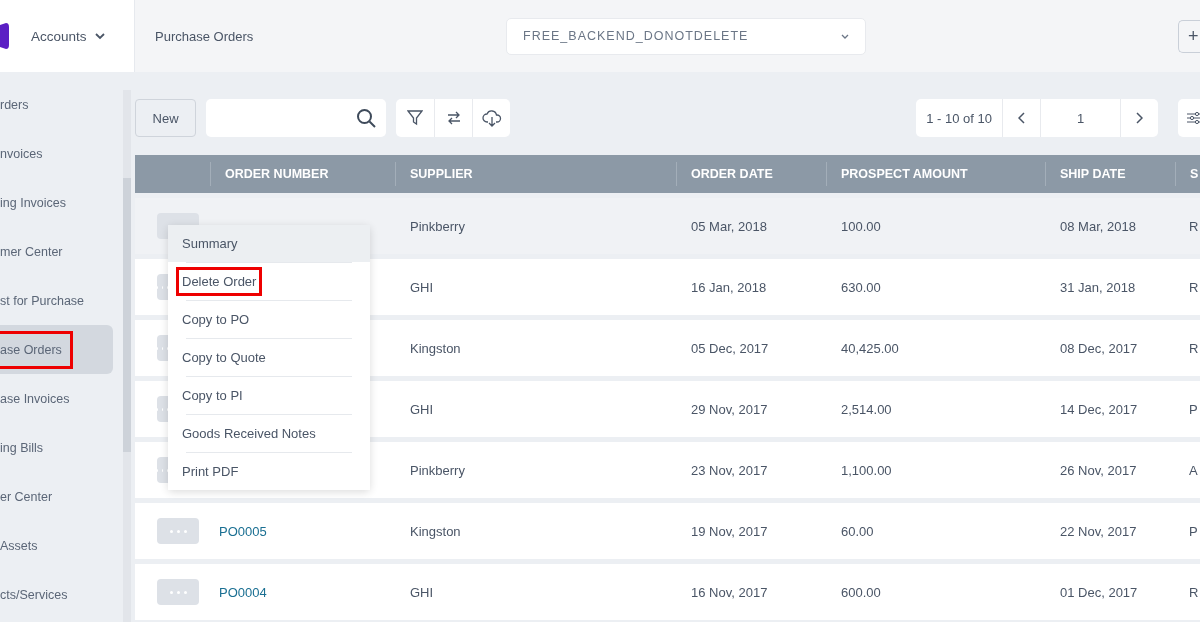 The height and width of the screenshot is (622, 1200). Describe the element at coordinates (224, 358) in the screenshot. I see `menu-item-label: Copy to Quote` at that location.